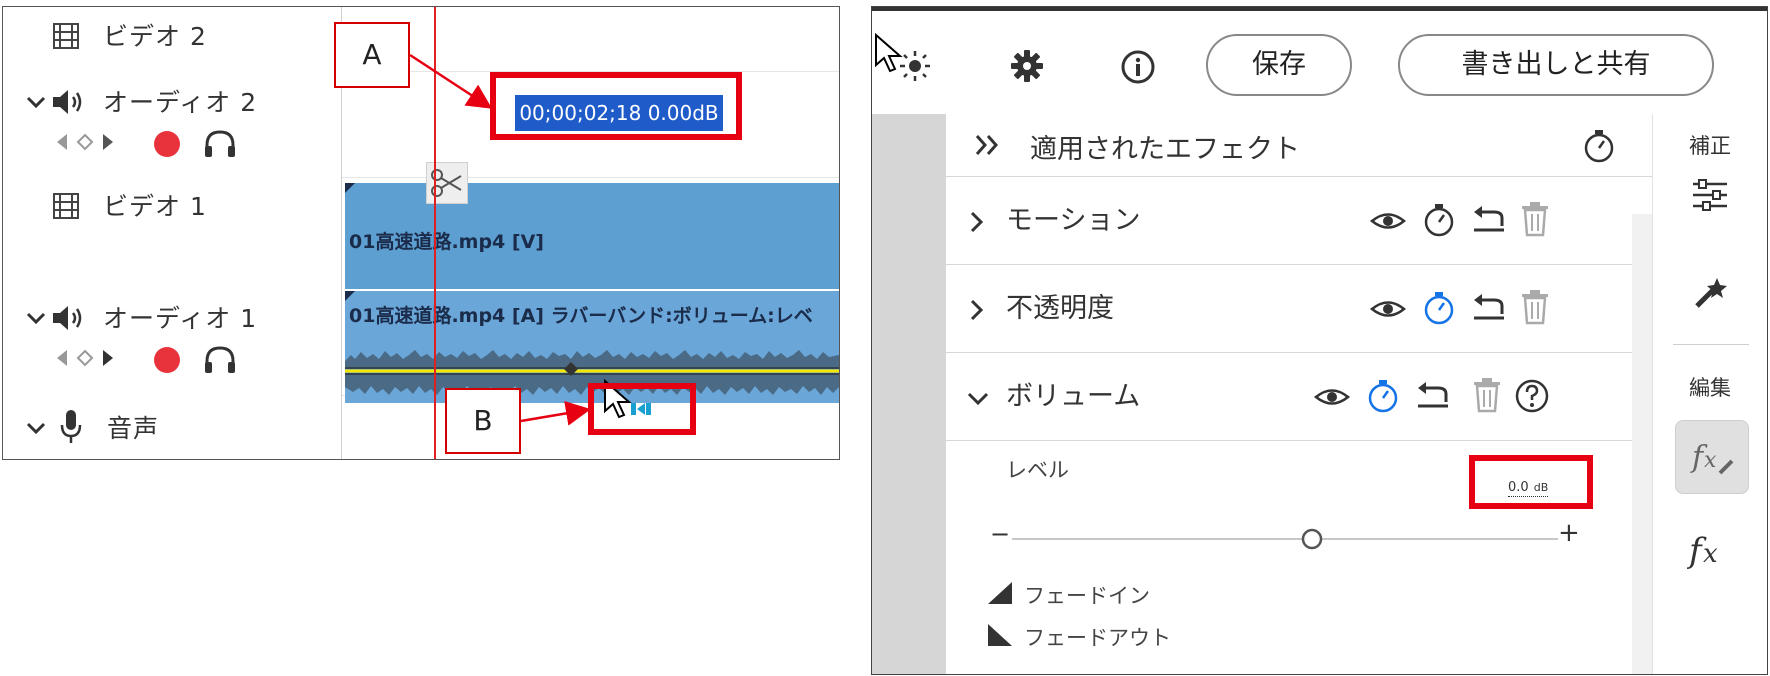  Describe the element at coordinates (372, 55) in the screenshot. I see `callout-a: A` at that location.